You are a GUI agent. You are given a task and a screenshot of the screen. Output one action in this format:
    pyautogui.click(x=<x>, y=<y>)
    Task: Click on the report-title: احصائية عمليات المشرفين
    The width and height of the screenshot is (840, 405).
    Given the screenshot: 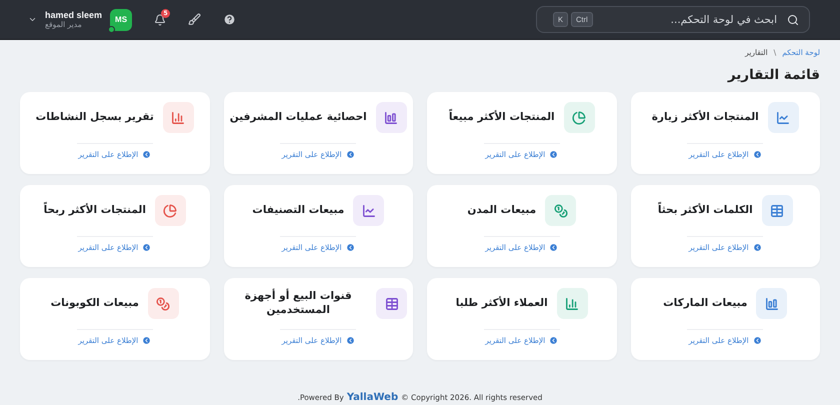 What is the action you would take?
    pyautogui.click(x=298, y=117)
    